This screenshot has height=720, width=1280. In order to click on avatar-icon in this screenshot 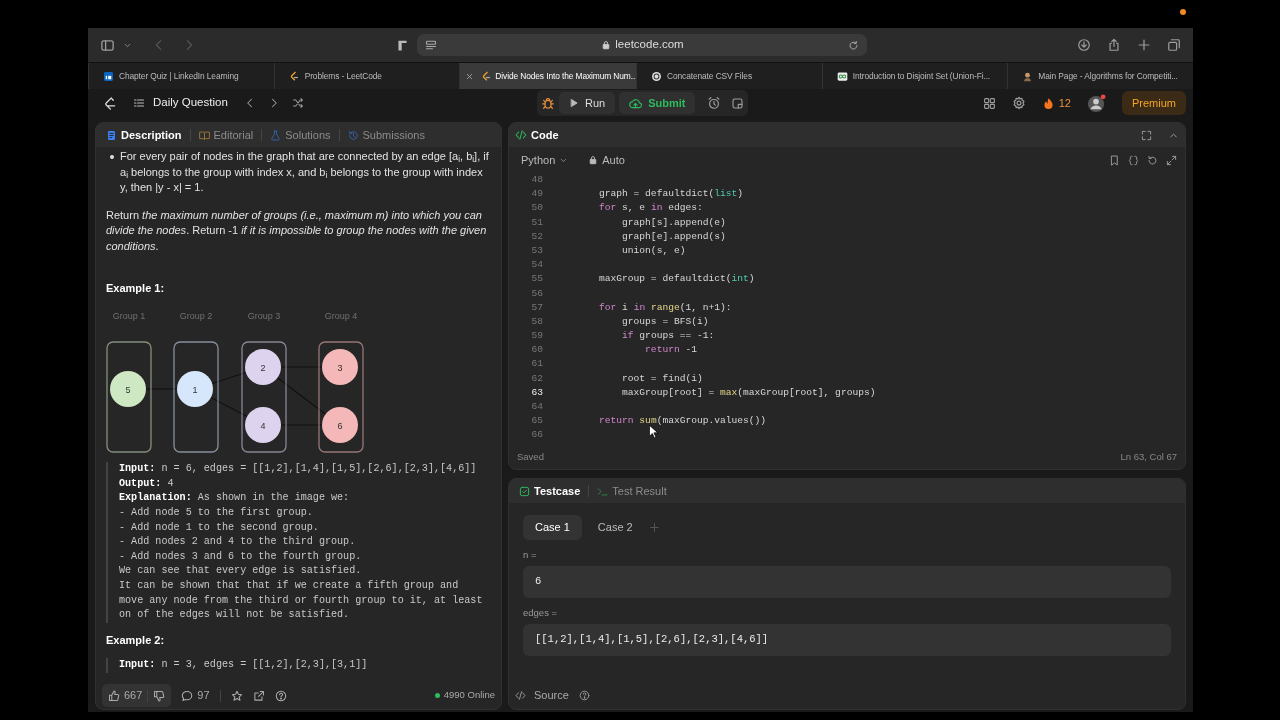, I will do `click(1096, 103)`.